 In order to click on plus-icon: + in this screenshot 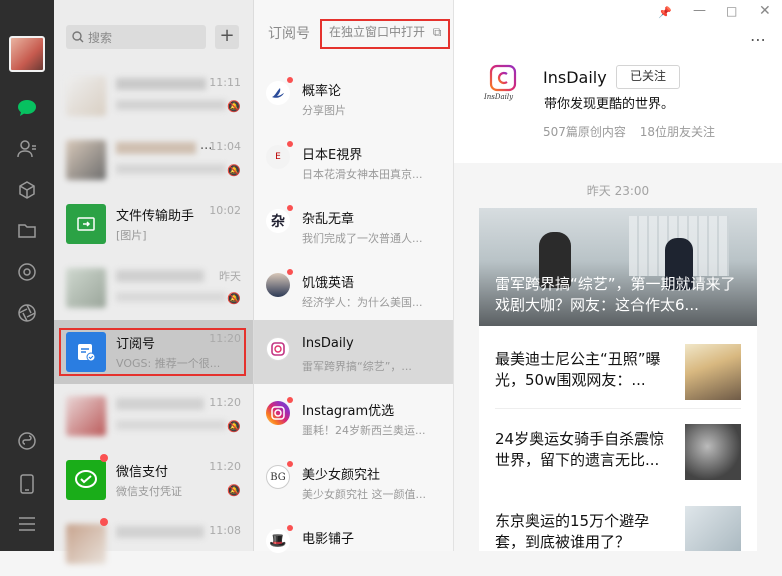, I will do `click(227, 35)`.